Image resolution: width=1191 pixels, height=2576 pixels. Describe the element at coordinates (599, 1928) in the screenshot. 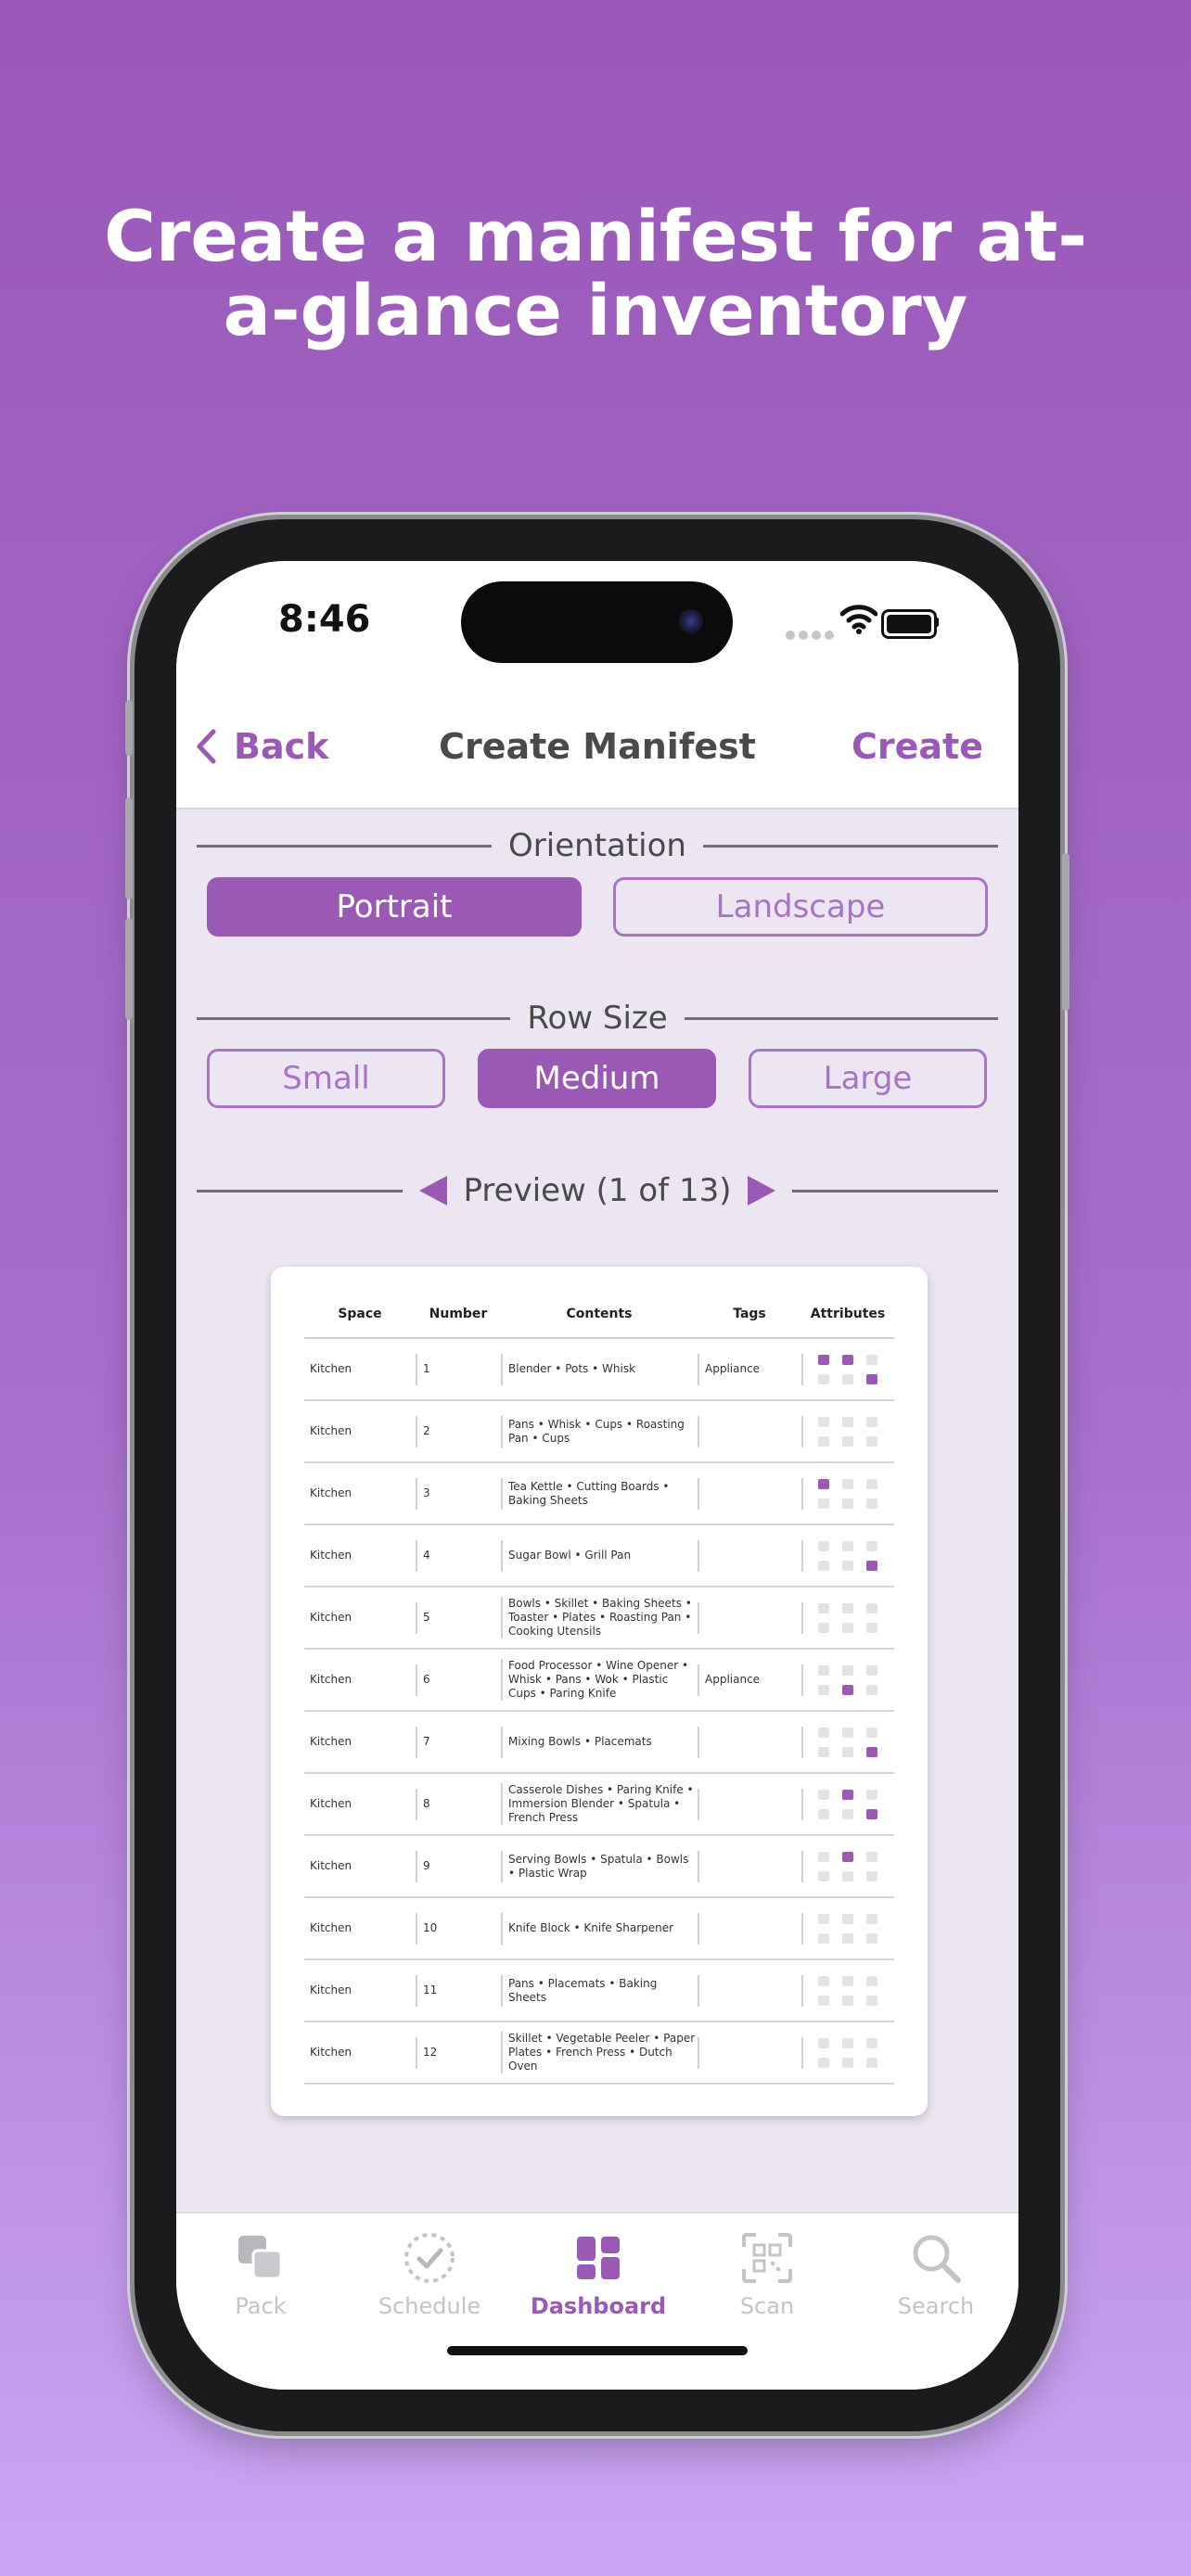

I see `cell-contents: Knife Block • Knife Sharpener` at that location.